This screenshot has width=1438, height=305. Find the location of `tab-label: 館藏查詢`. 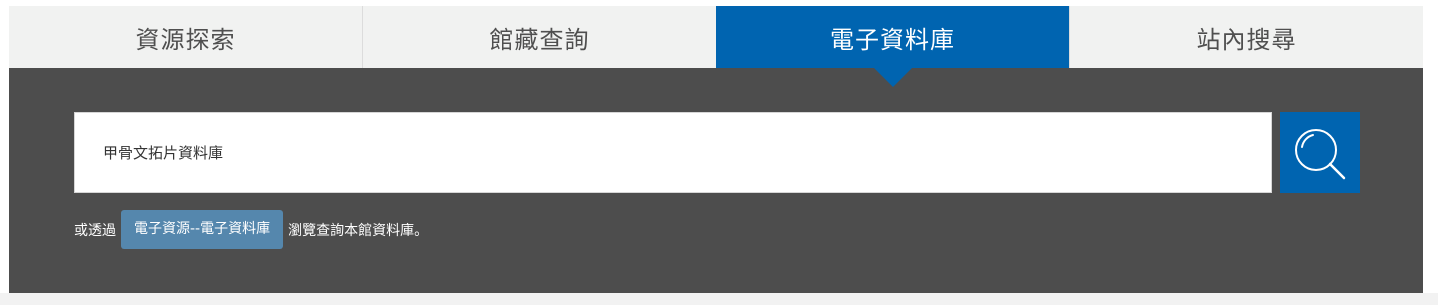

tab-label: 館藏查詢 is located at coordinates (539, 39).